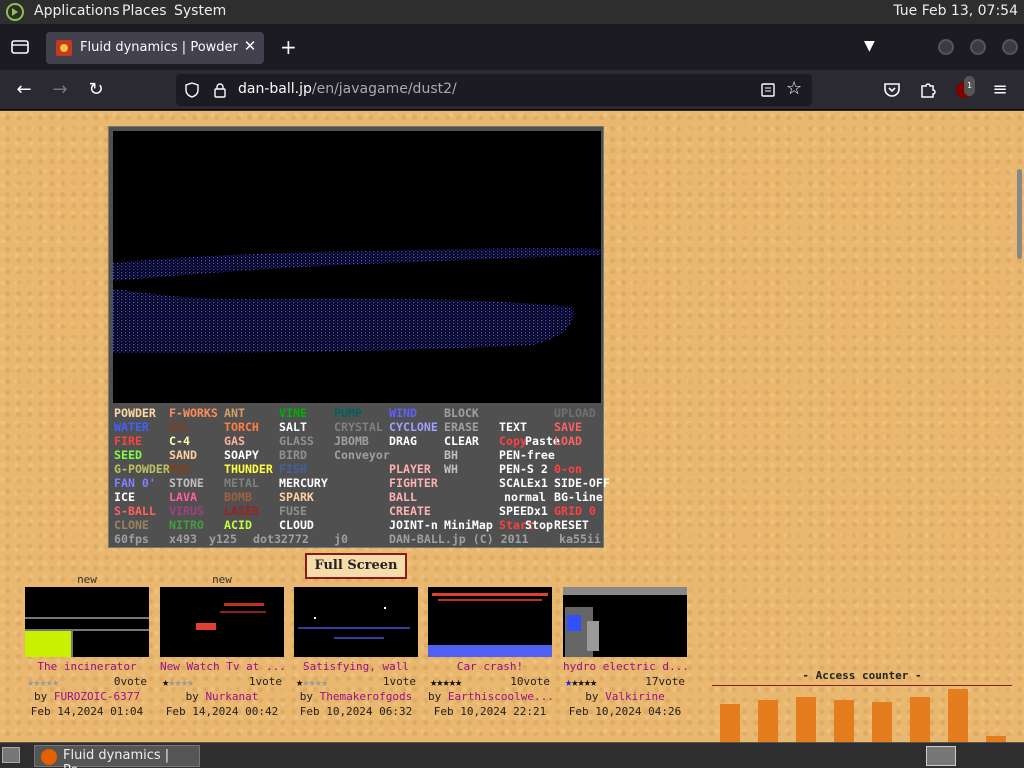 The width and height of the screenshot is (1024, 768). I want to click on element-create: CREATE, so click(410, 511).